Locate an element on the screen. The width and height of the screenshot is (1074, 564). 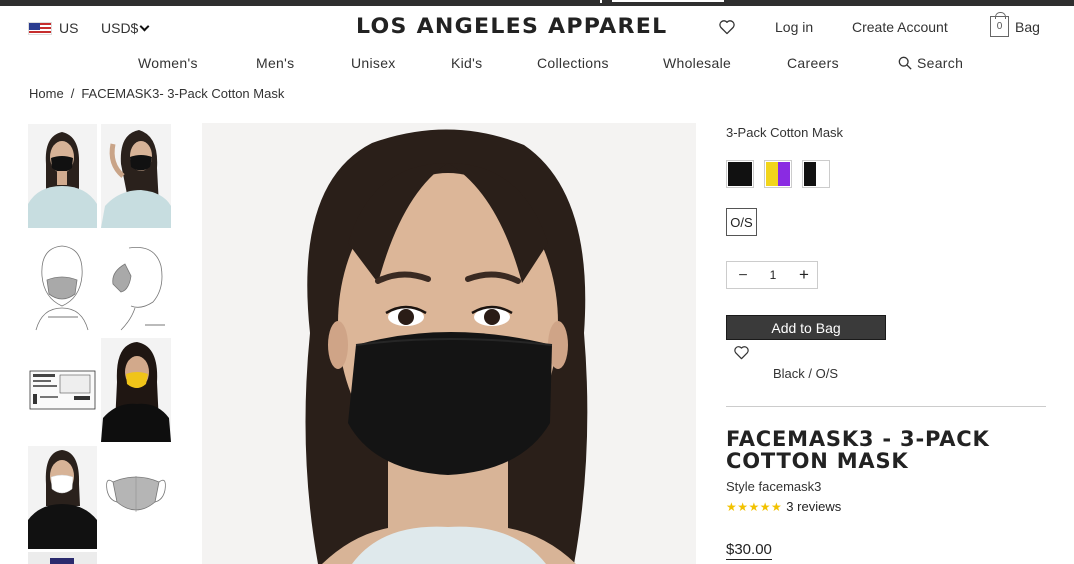
mask-packaging-label-image is located at coordinates (62, 390).